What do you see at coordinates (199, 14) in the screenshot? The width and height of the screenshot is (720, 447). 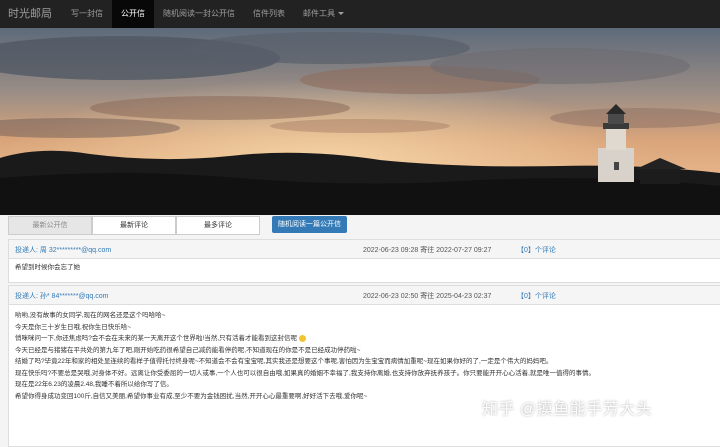 I see `nav-random-read: 随机阅读一封公开信` at bounding box center [199, 14].